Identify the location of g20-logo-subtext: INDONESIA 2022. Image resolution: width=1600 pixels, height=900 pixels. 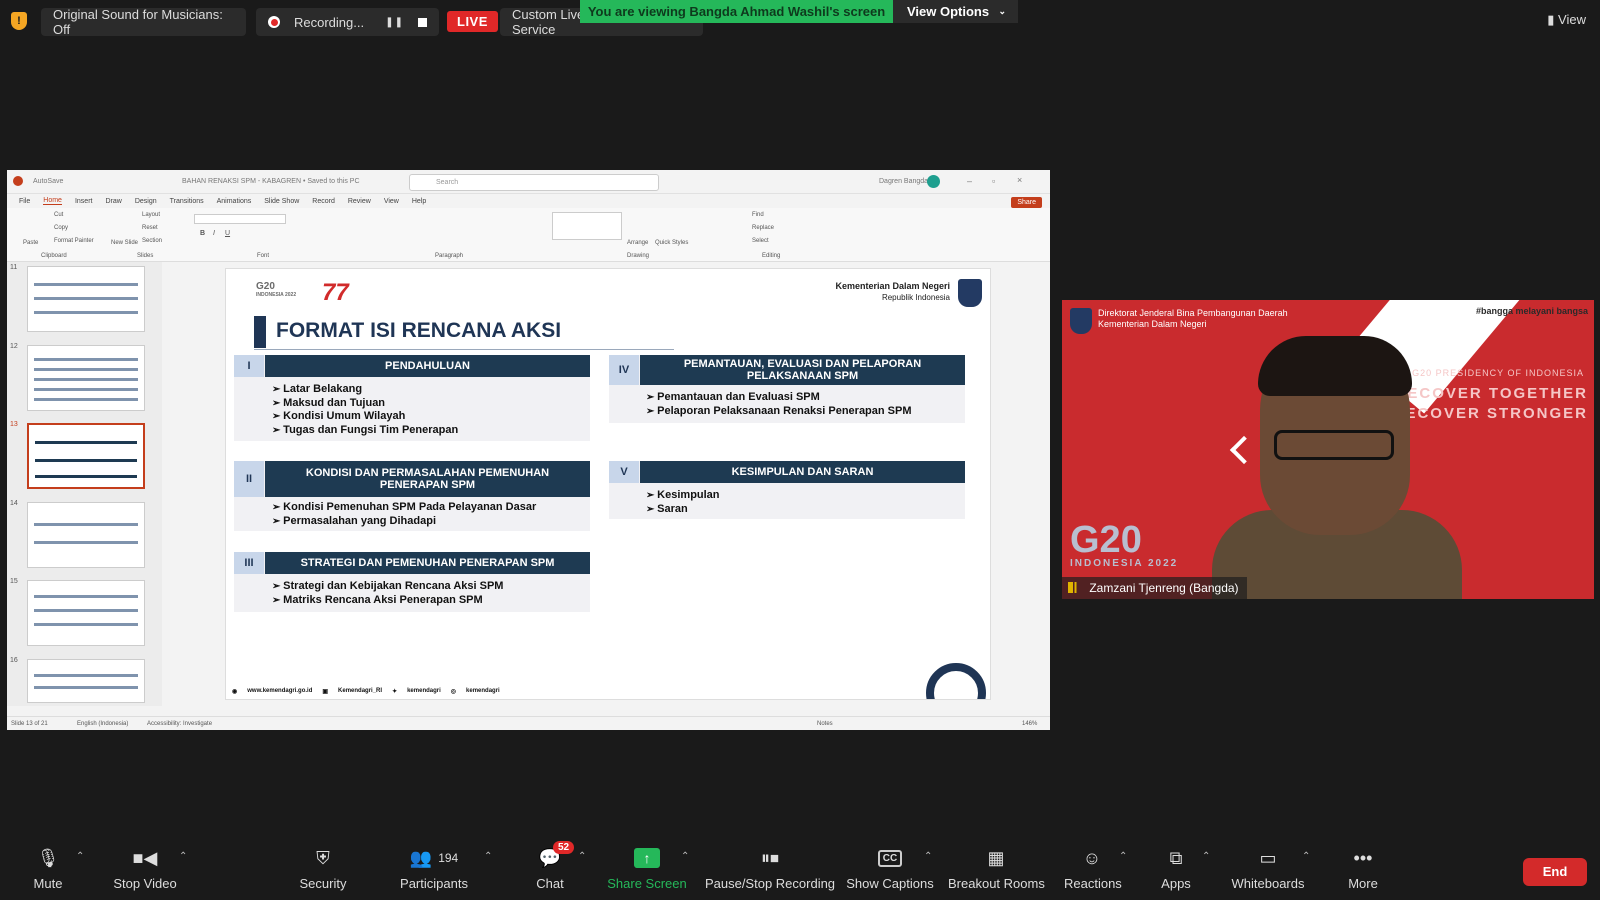
(1124, 563).